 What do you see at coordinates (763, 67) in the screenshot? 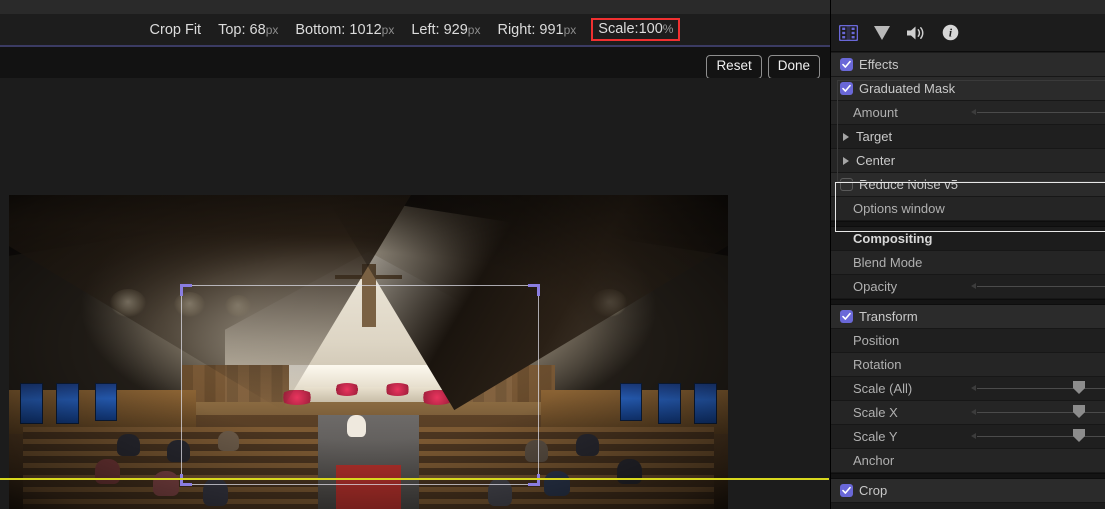
I see `crop-action-buttons: Reset Done` at bounding box center [763, 67].